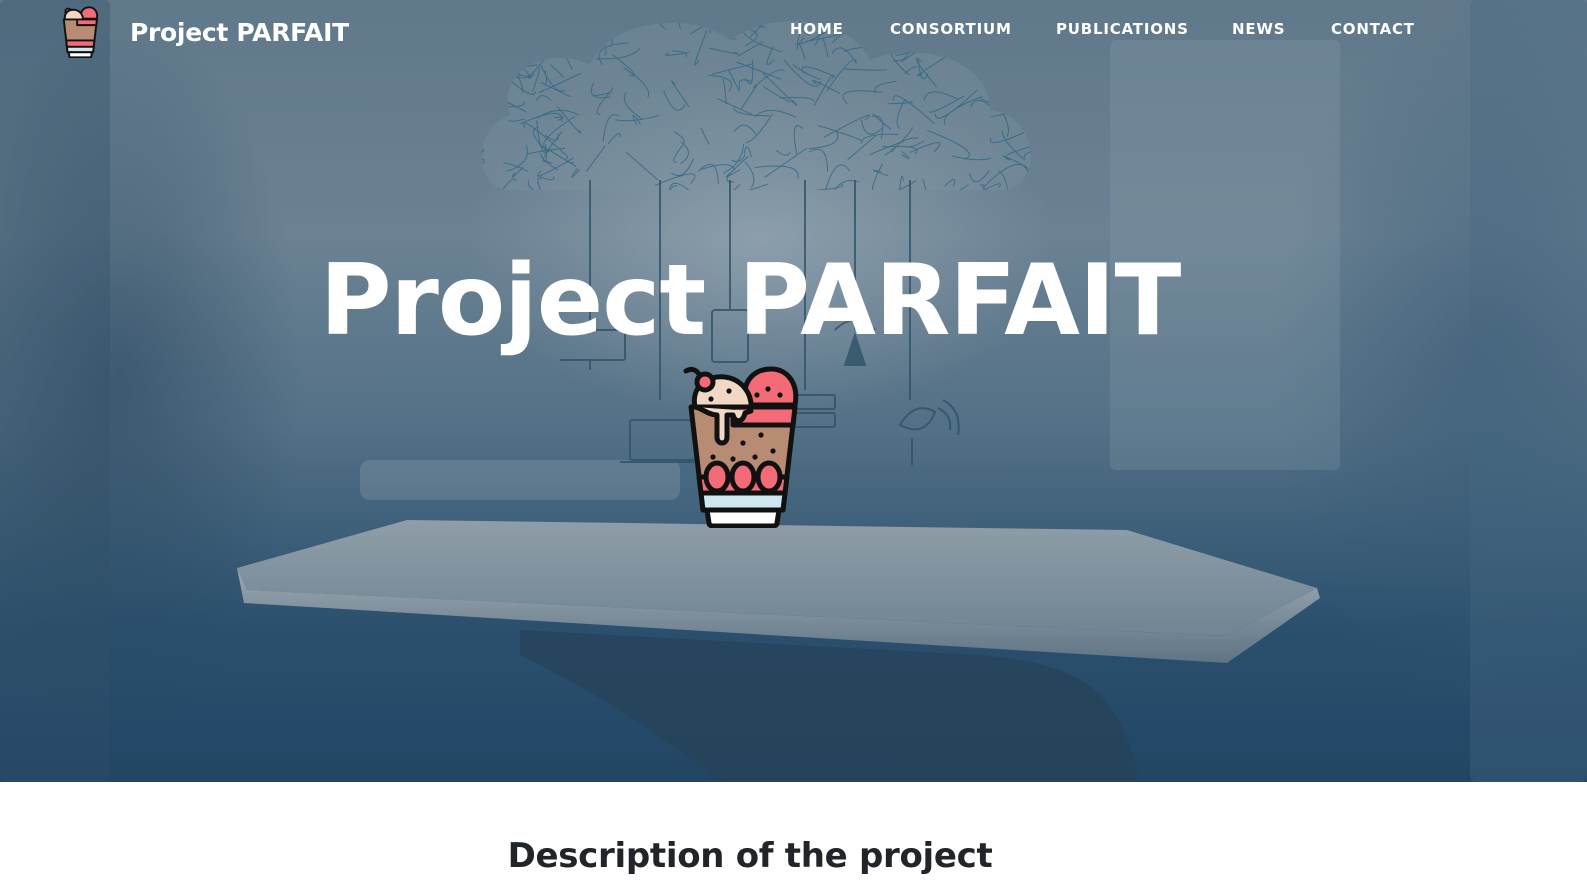  I want to click on nav-item-home: HOME, so click(817, 29).